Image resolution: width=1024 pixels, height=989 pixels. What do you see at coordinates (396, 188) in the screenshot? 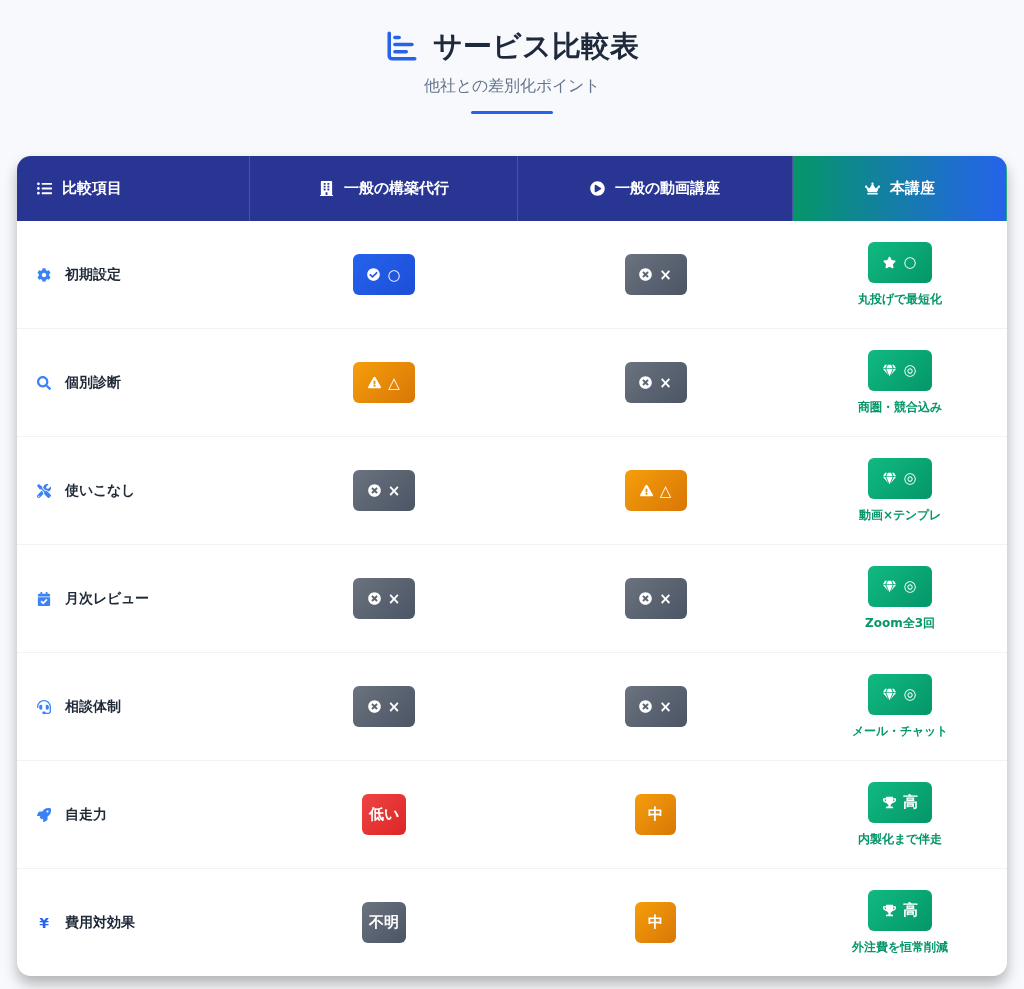
I see `column-header-label: 一般の構築代行` at bounding box center [396, 188].